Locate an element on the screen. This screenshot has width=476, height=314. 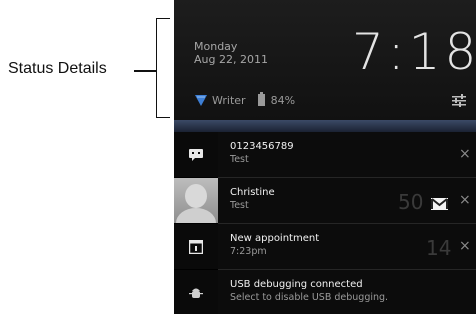
callout-line is located at coordinates (145, 71).